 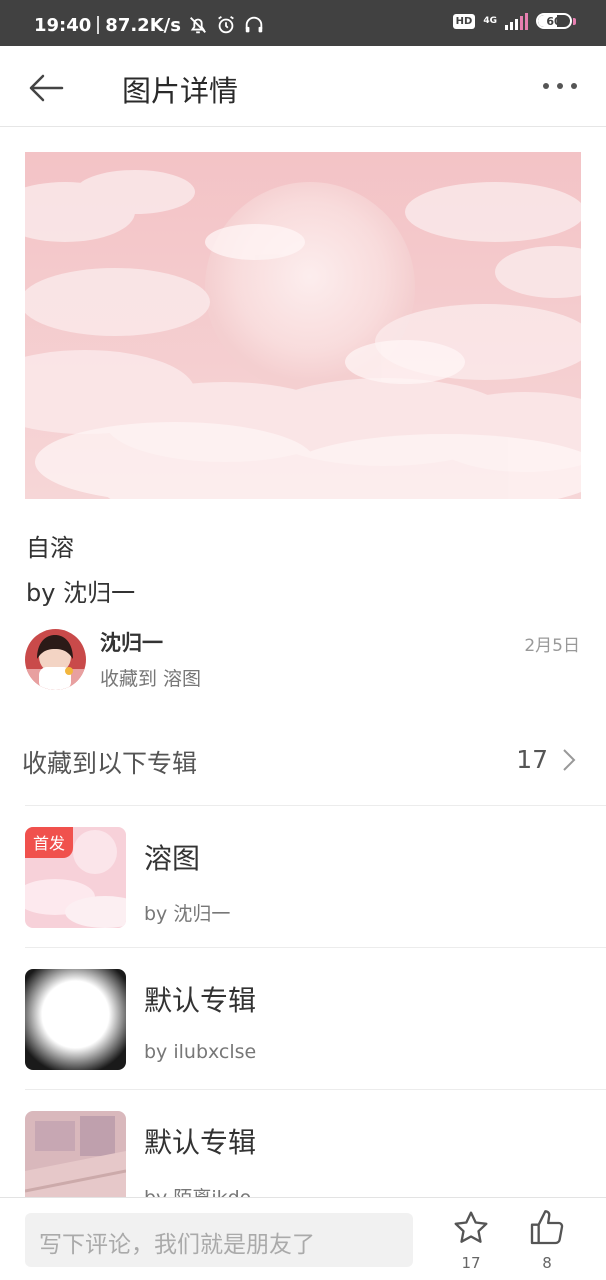 I want to click on author-avatar-image, so click(x=55, y=659).